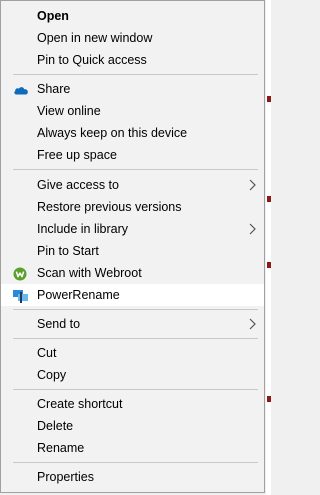  I want to click on menu-item-pin-start: Pin to Start, so click(132, 251).